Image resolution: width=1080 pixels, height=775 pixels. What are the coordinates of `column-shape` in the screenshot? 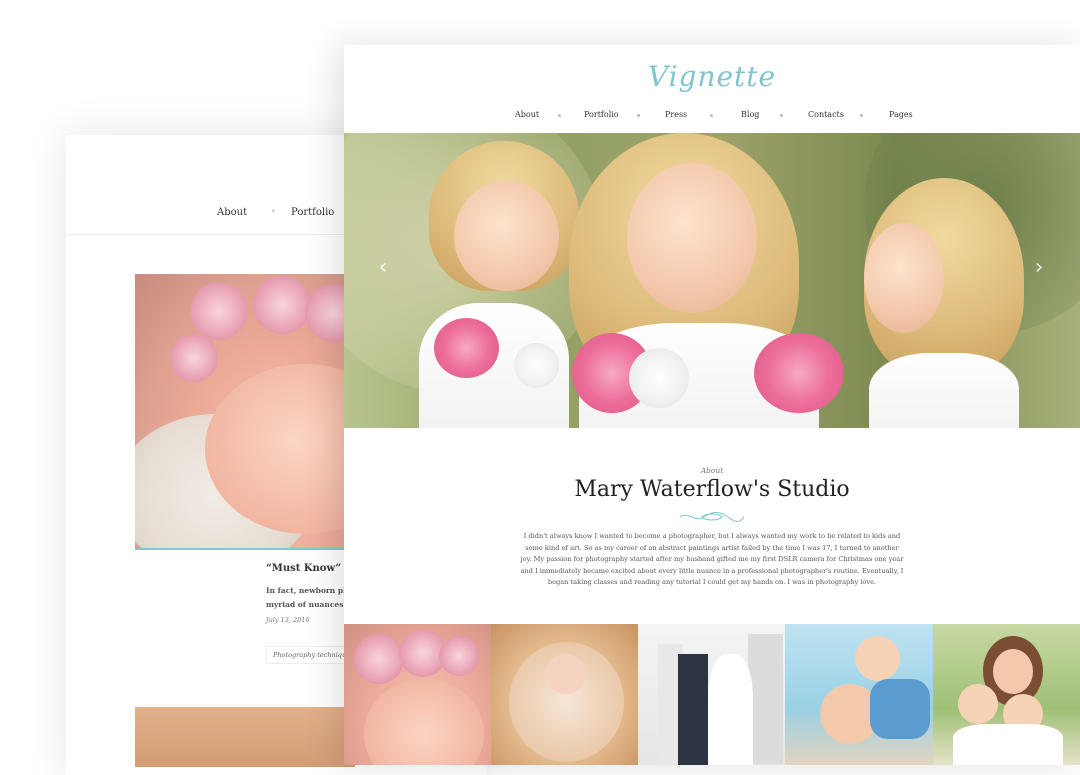 It's located at (765, 699).